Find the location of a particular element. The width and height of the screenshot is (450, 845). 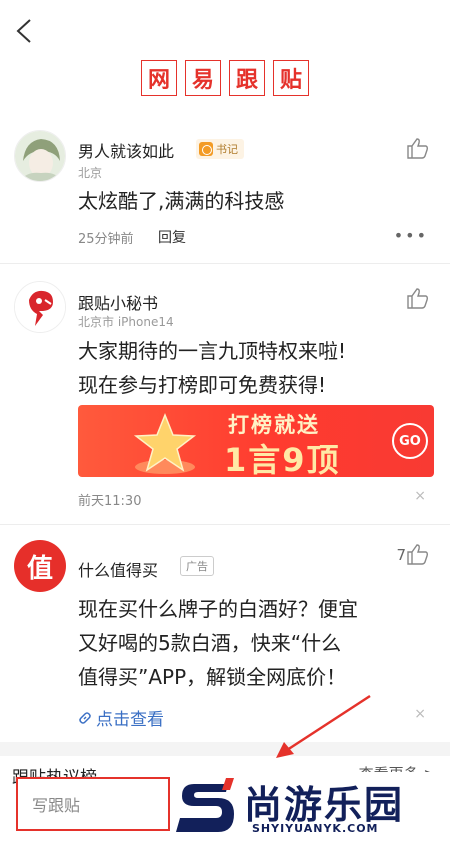

ad-tag: 广告 is located at coordinates (197, 566).